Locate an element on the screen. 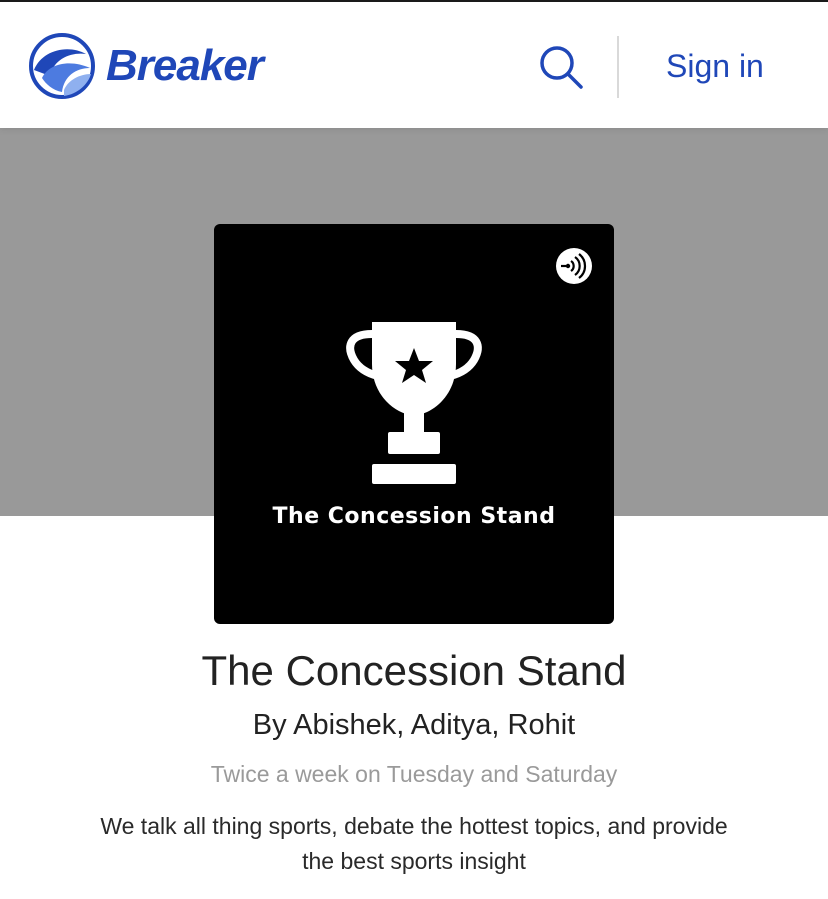 The height and width of the screenshot is (899, 828). podcast-broadcast-icon is located at coordinates (574, 266).